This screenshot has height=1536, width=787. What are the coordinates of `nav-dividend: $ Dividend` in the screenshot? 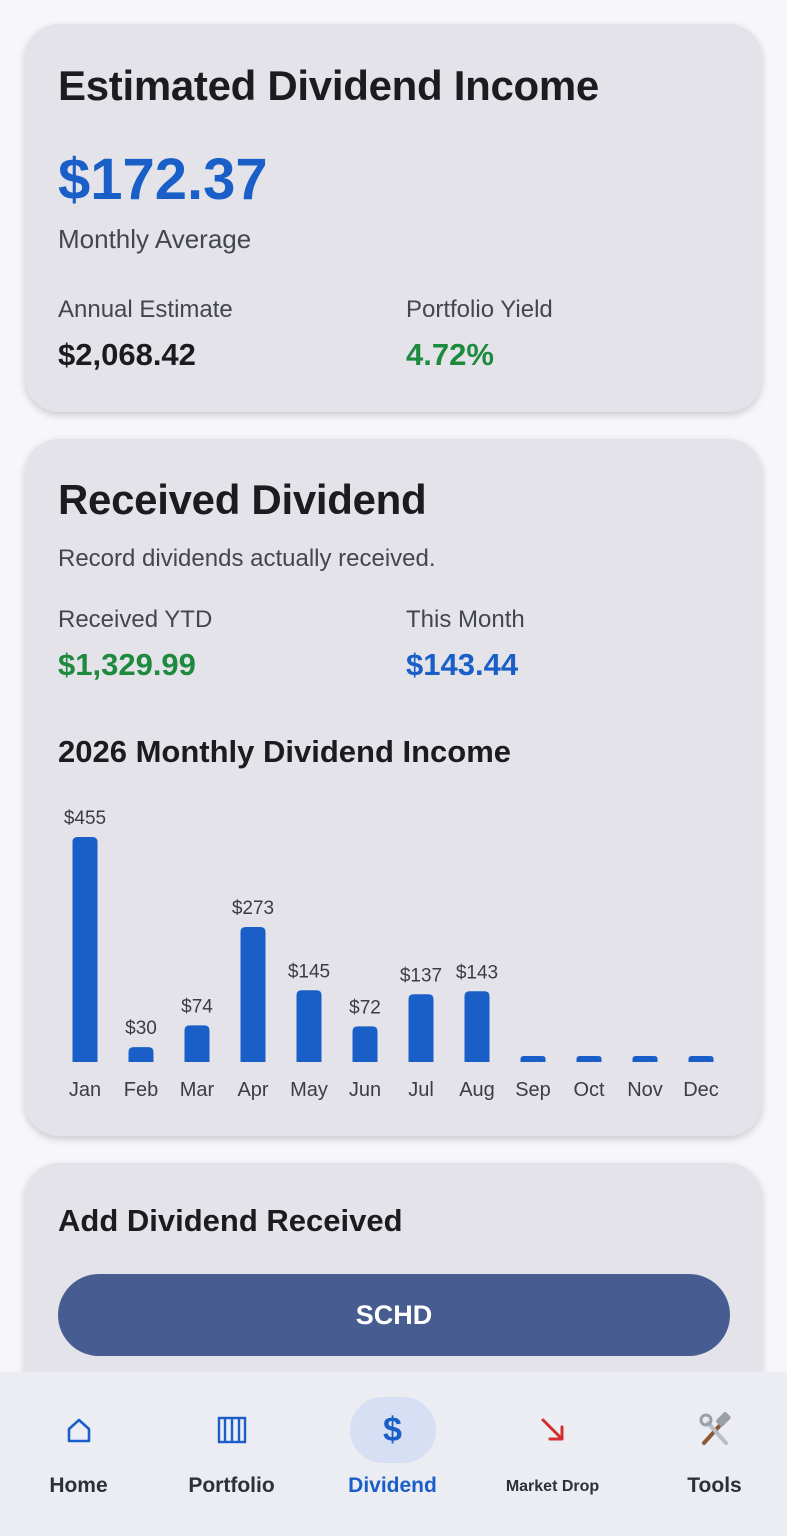 It's located at (392, 1454).